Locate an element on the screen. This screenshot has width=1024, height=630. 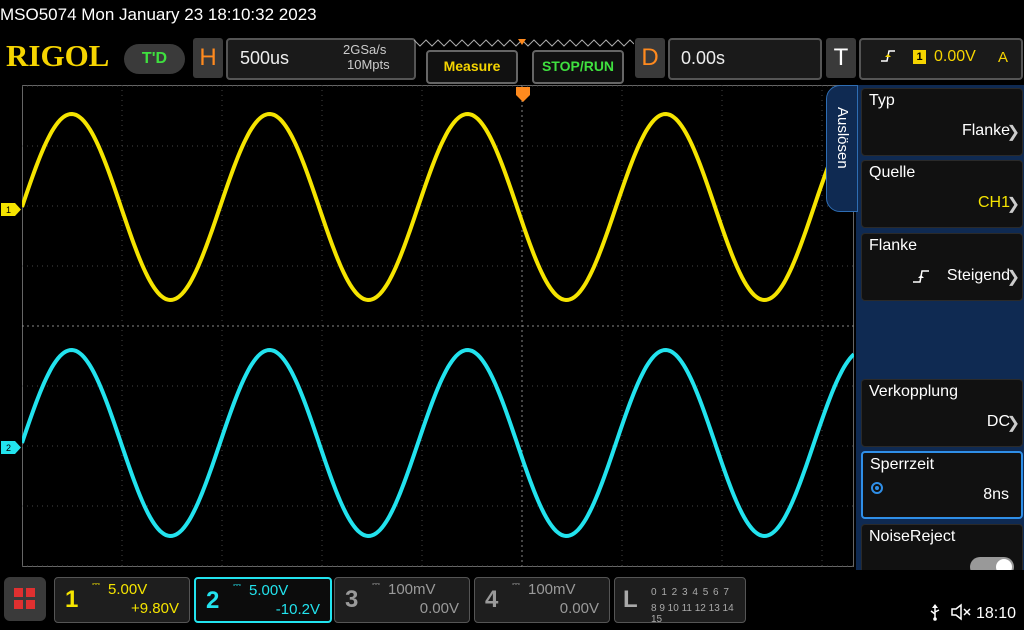
channel-2-marker-label: 2 is located at coordinates (8, 448).